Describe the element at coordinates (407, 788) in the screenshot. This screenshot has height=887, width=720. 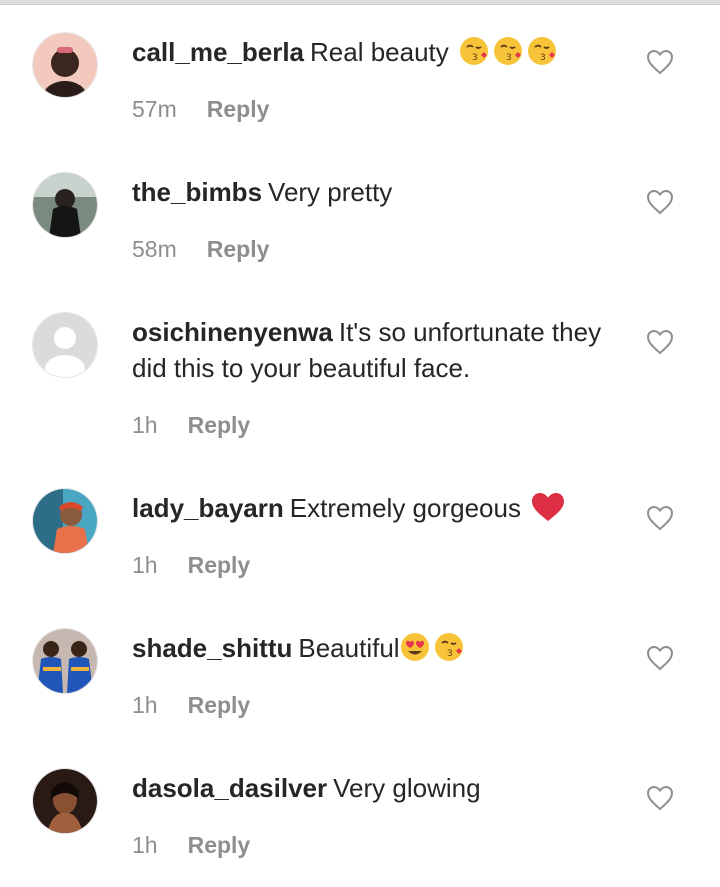
I see `comment-body: Very glowing` at that location.